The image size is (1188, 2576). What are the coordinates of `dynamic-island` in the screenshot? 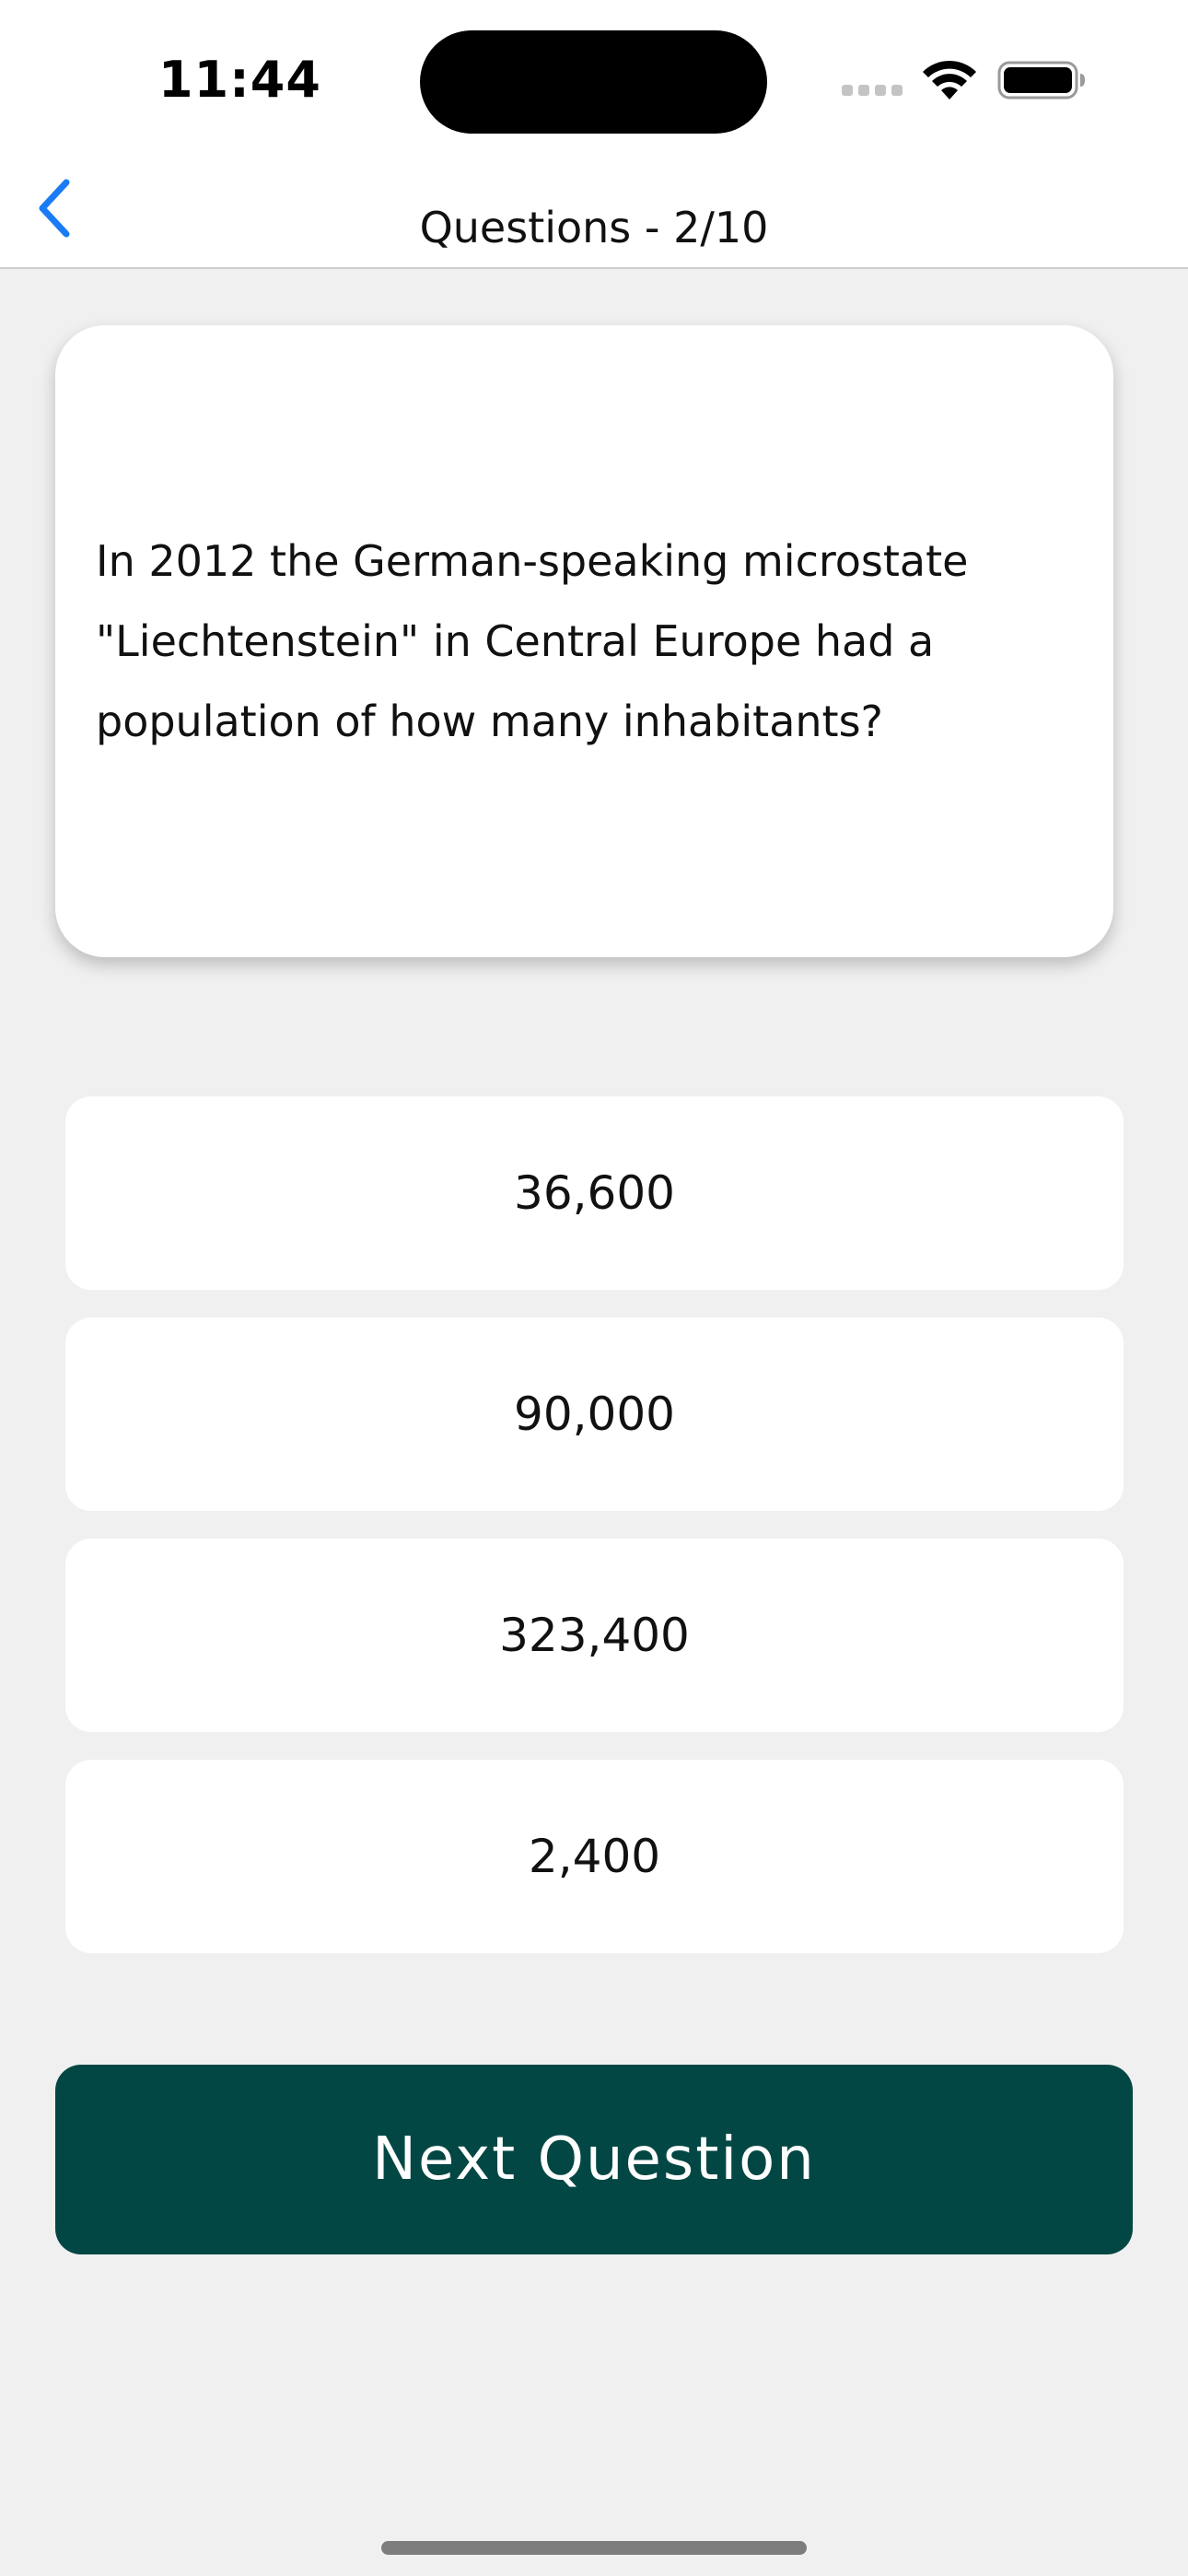 It's located at (593, 82).